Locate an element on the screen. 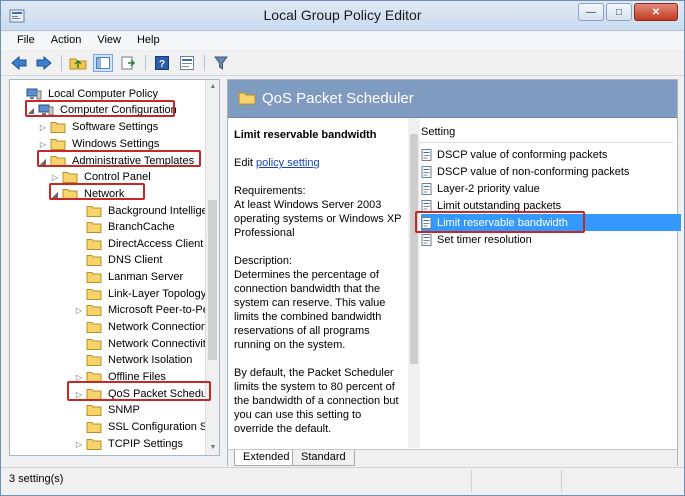 This screenshot has width=685, height=496. edit-prefix: Edit is located at coordinates (243, 163).